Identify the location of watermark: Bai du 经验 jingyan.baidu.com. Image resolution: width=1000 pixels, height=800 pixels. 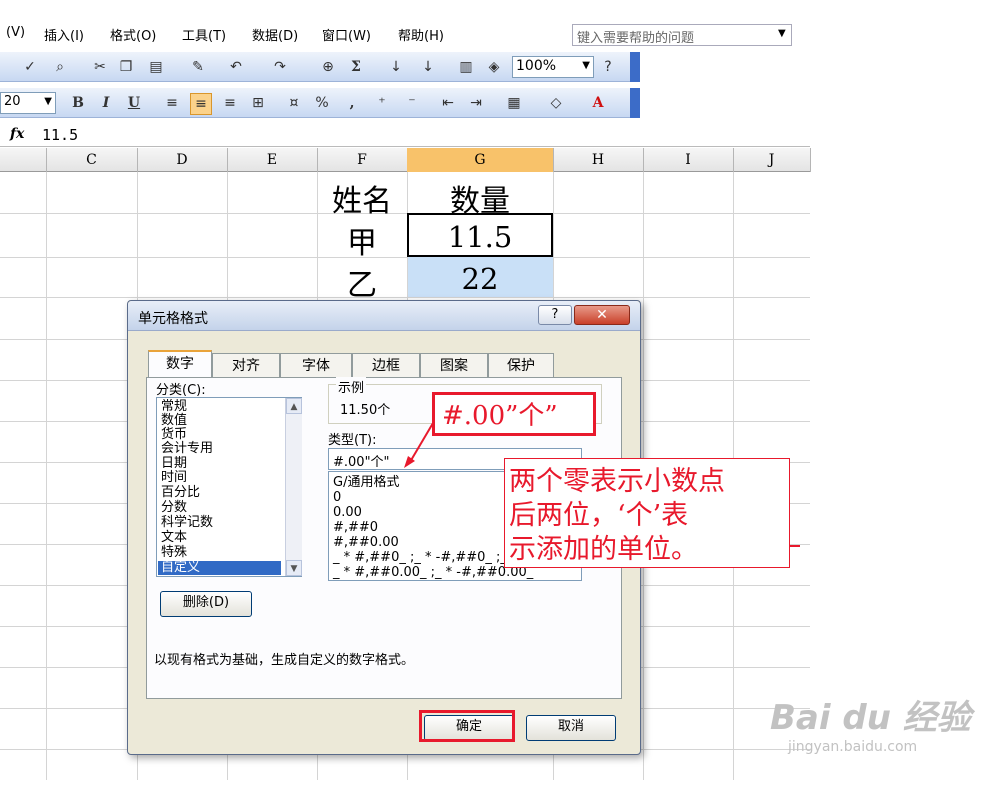
(870, 722).